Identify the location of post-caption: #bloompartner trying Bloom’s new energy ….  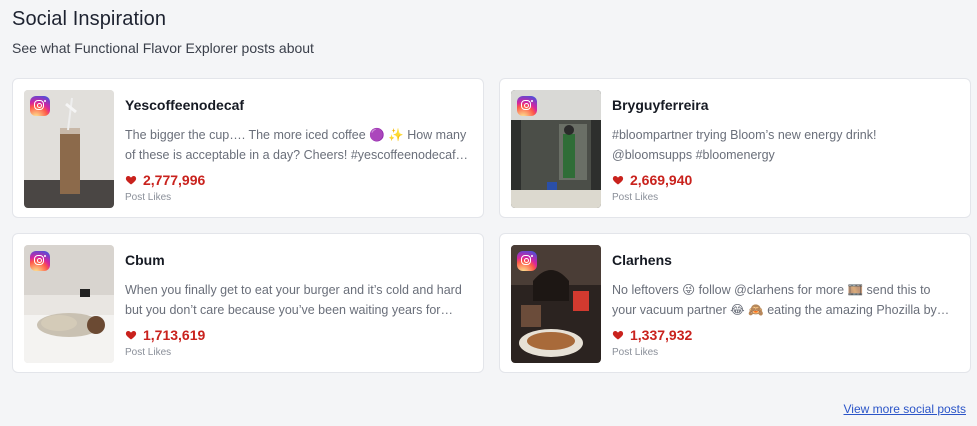
(744, 145).